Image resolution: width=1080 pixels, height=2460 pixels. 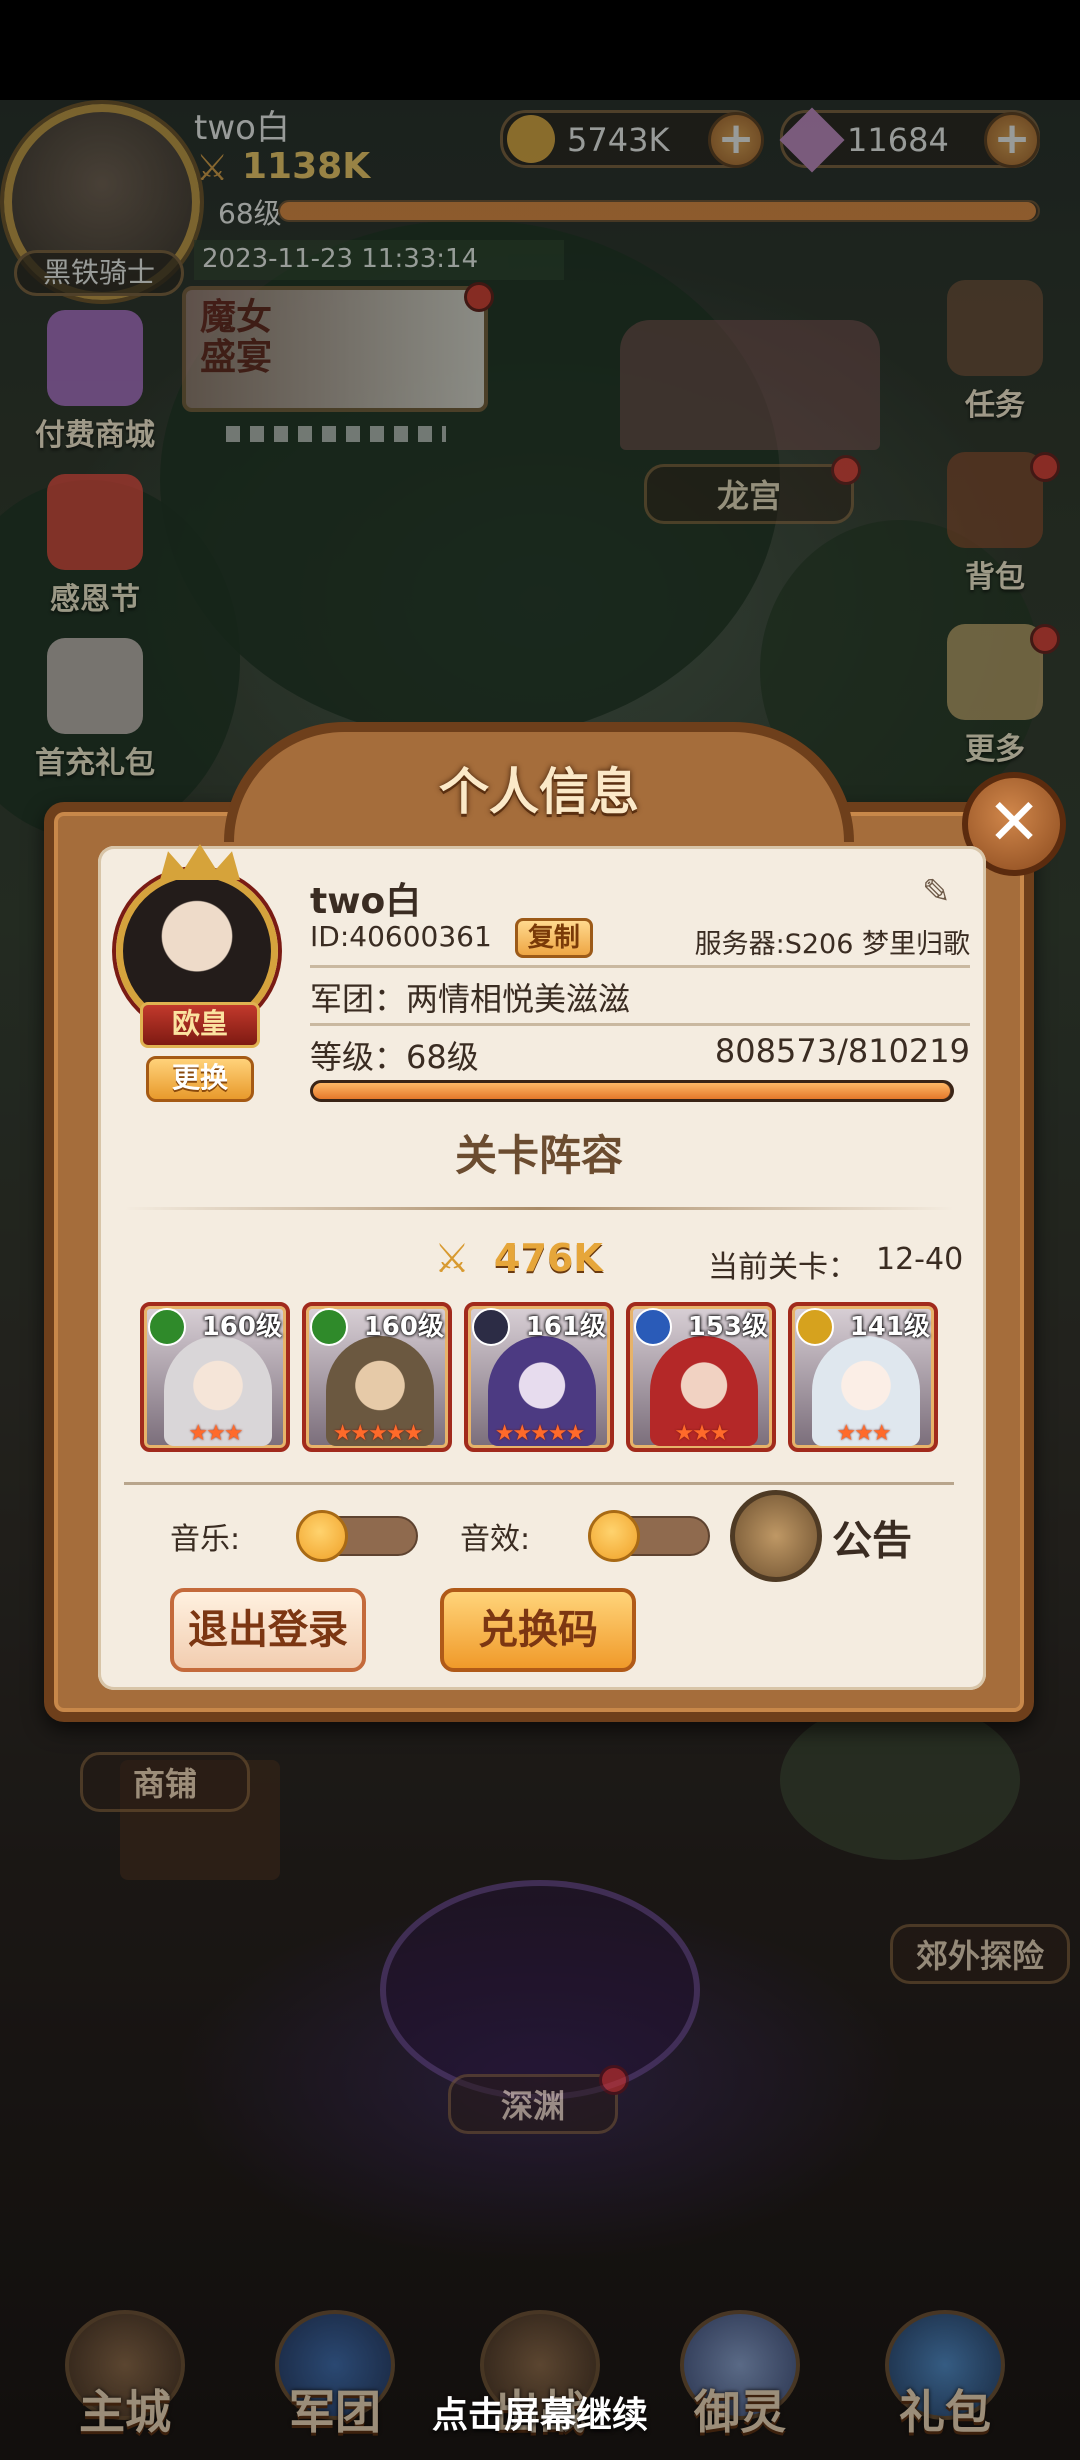 What do you see at coordinates (540, 2412) in the screenshot?
I see `continue-hint: 点击屏幕继续` at bounding box center [540, 2412].